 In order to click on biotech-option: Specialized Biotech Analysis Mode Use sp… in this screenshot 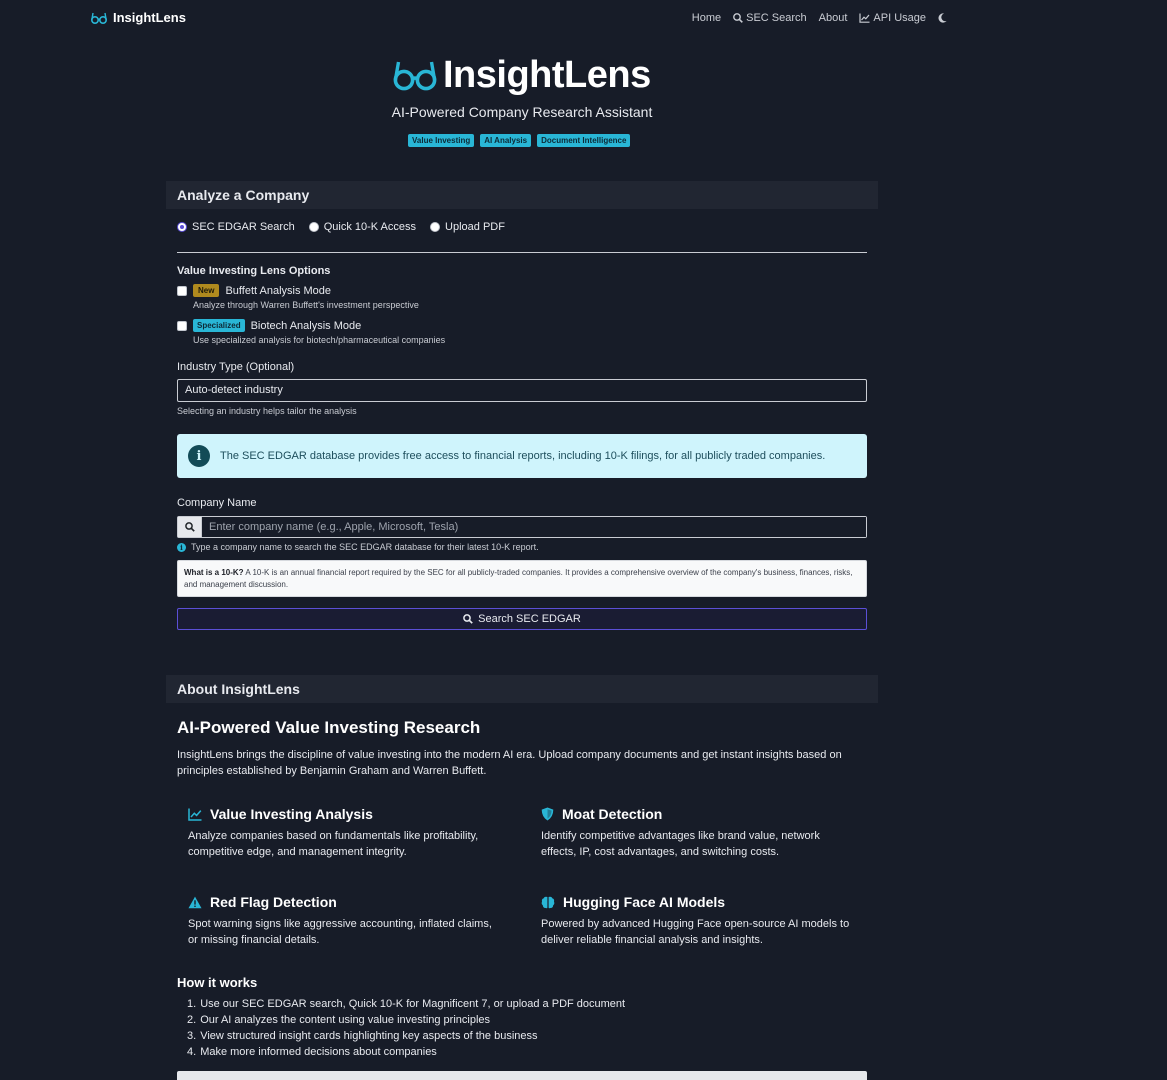, I will do `click(311, 332)`.